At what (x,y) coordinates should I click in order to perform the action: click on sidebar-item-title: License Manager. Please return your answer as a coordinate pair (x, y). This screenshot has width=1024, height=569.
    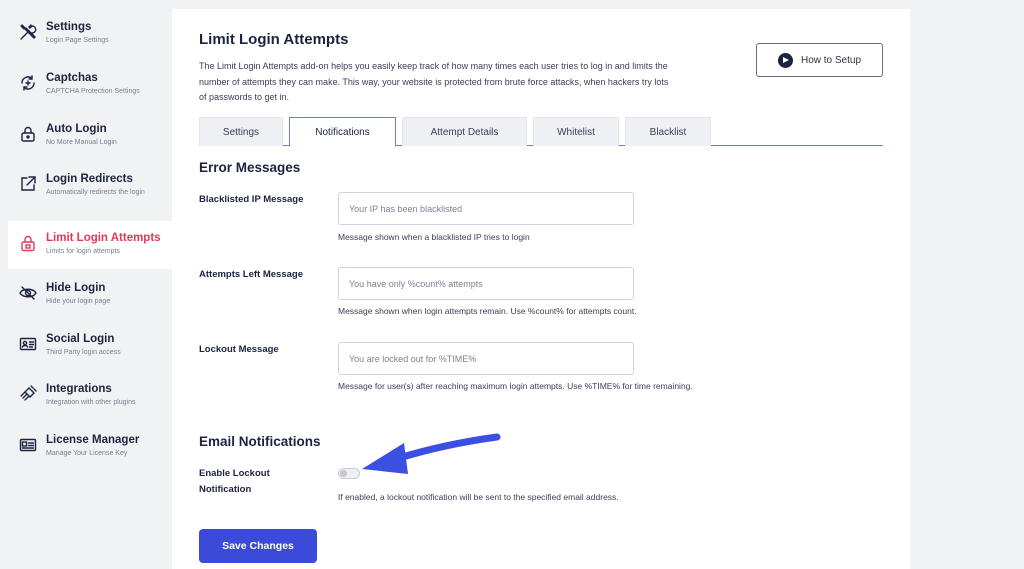
    Looking at the image, I should click on (93, 440).